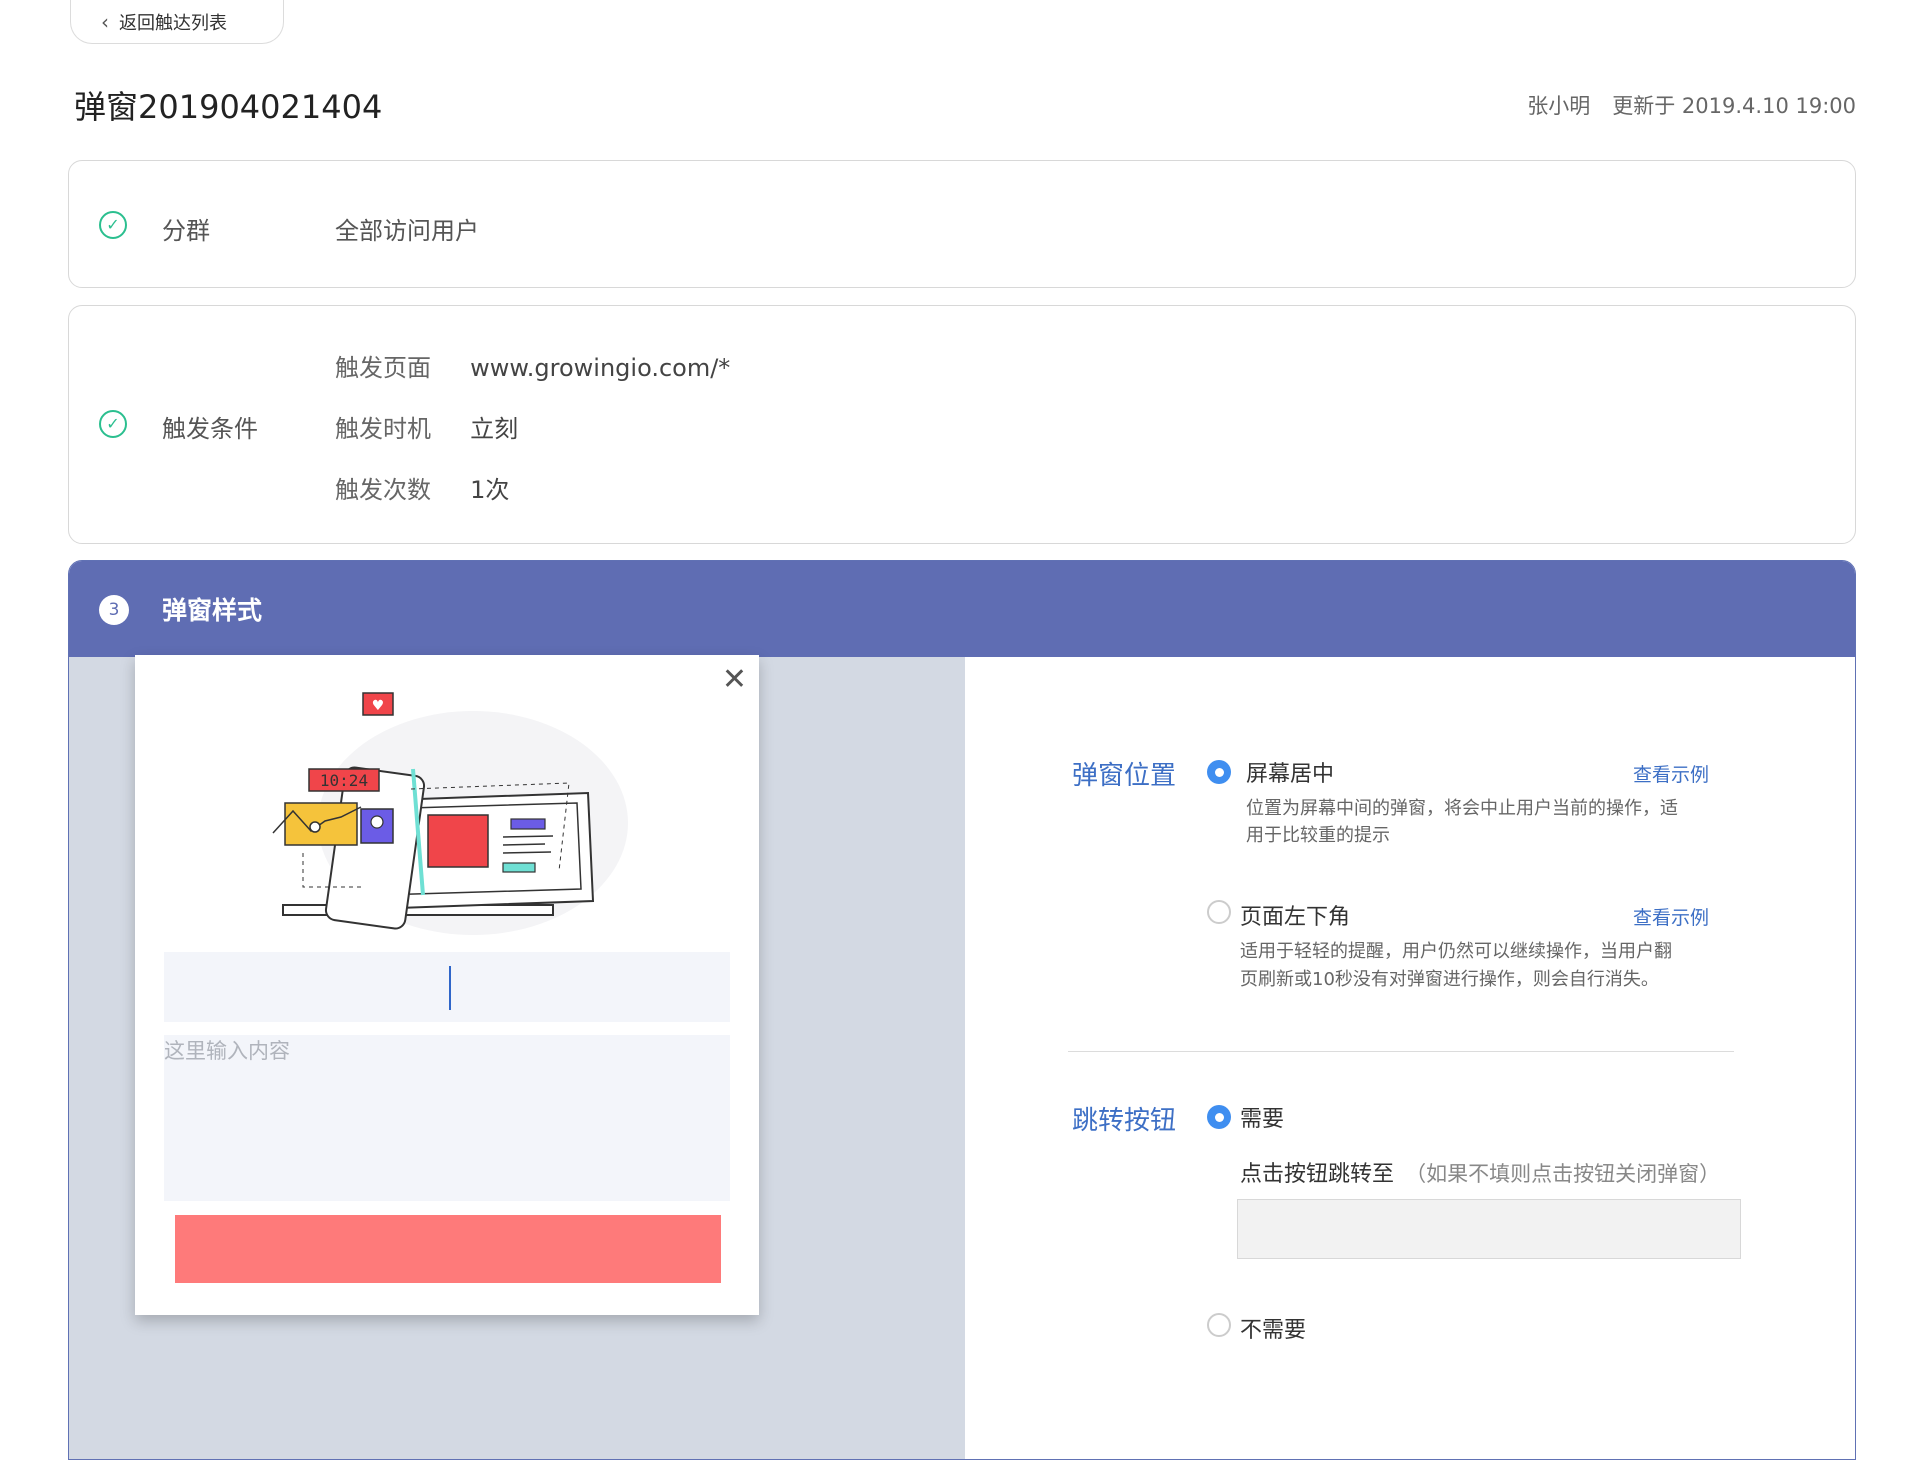  What do you see at coordinates (1290, 772) in the screenshot?
I see `option-center-label: 屏幕居中` at bounding box center [1290, 772].